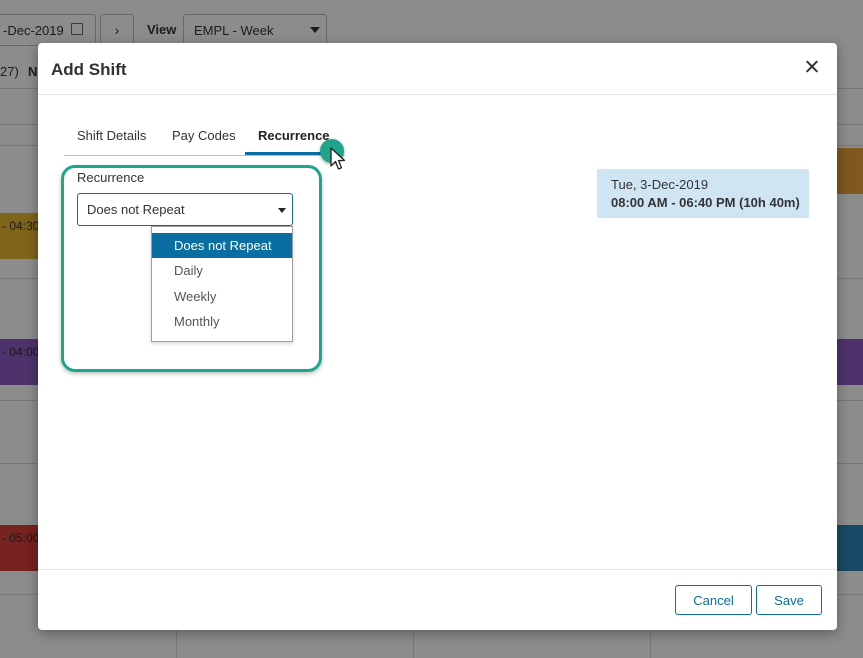 The width and height of the screenshot is (863, 658). What do you see at coordinates (136, 209) in the screenshot?
I see `recurrence-select-value: Does not Repeat` at bounding box center [136, 209].